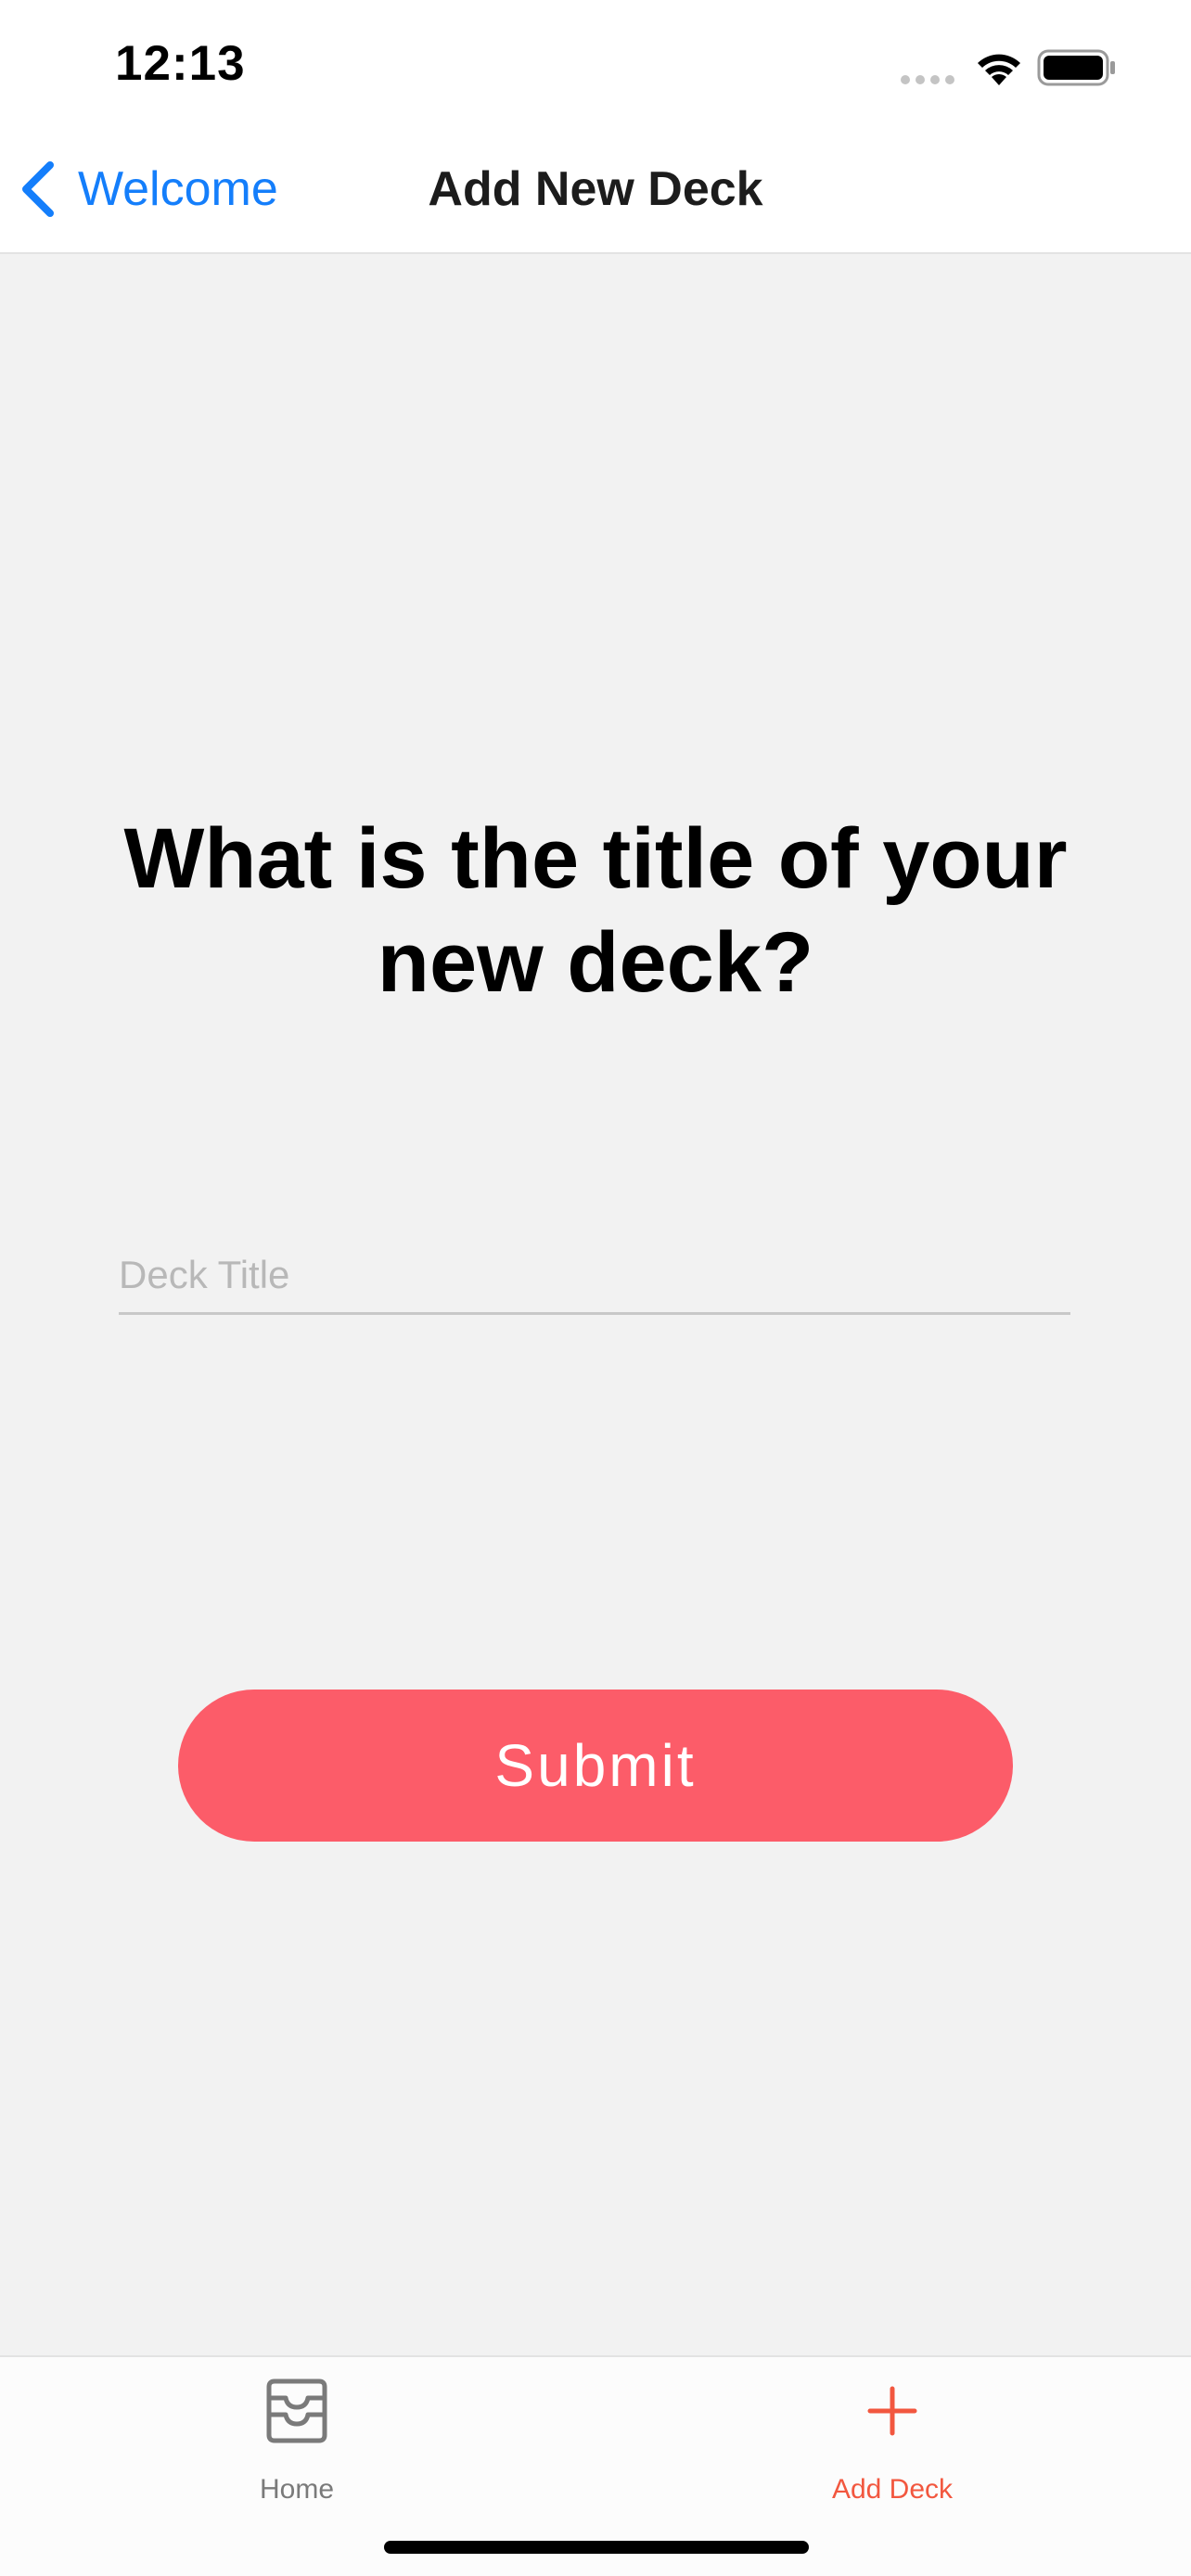  What do you see at coordinates (597, 2547) in the screenshot?
I see `home-indicator` at bounding box center [597, 2547].